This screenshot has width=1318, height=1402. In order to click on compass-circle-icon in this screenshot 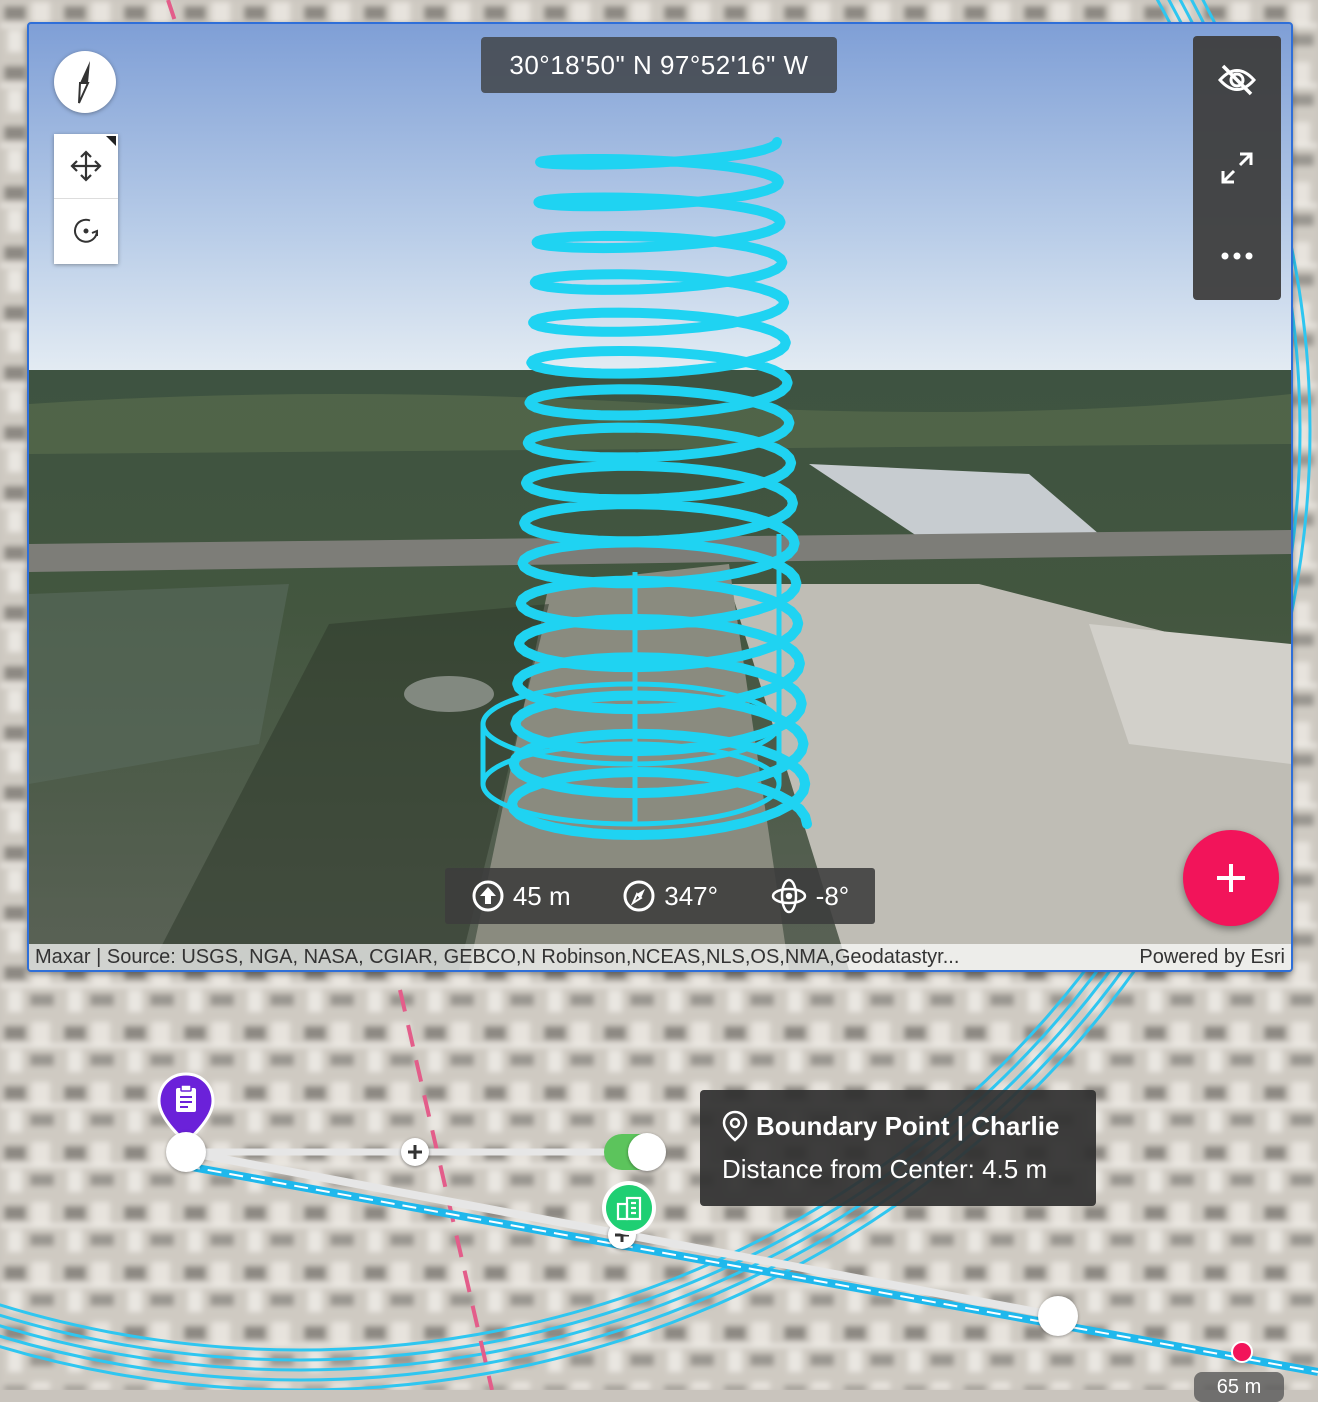, I will do `click(639, 896)`.